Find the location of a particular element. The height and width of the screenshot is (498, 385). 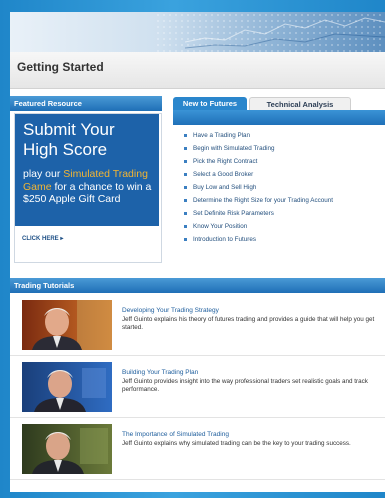

list-item: Introduction to Futures is located at coordinates (282, 240).